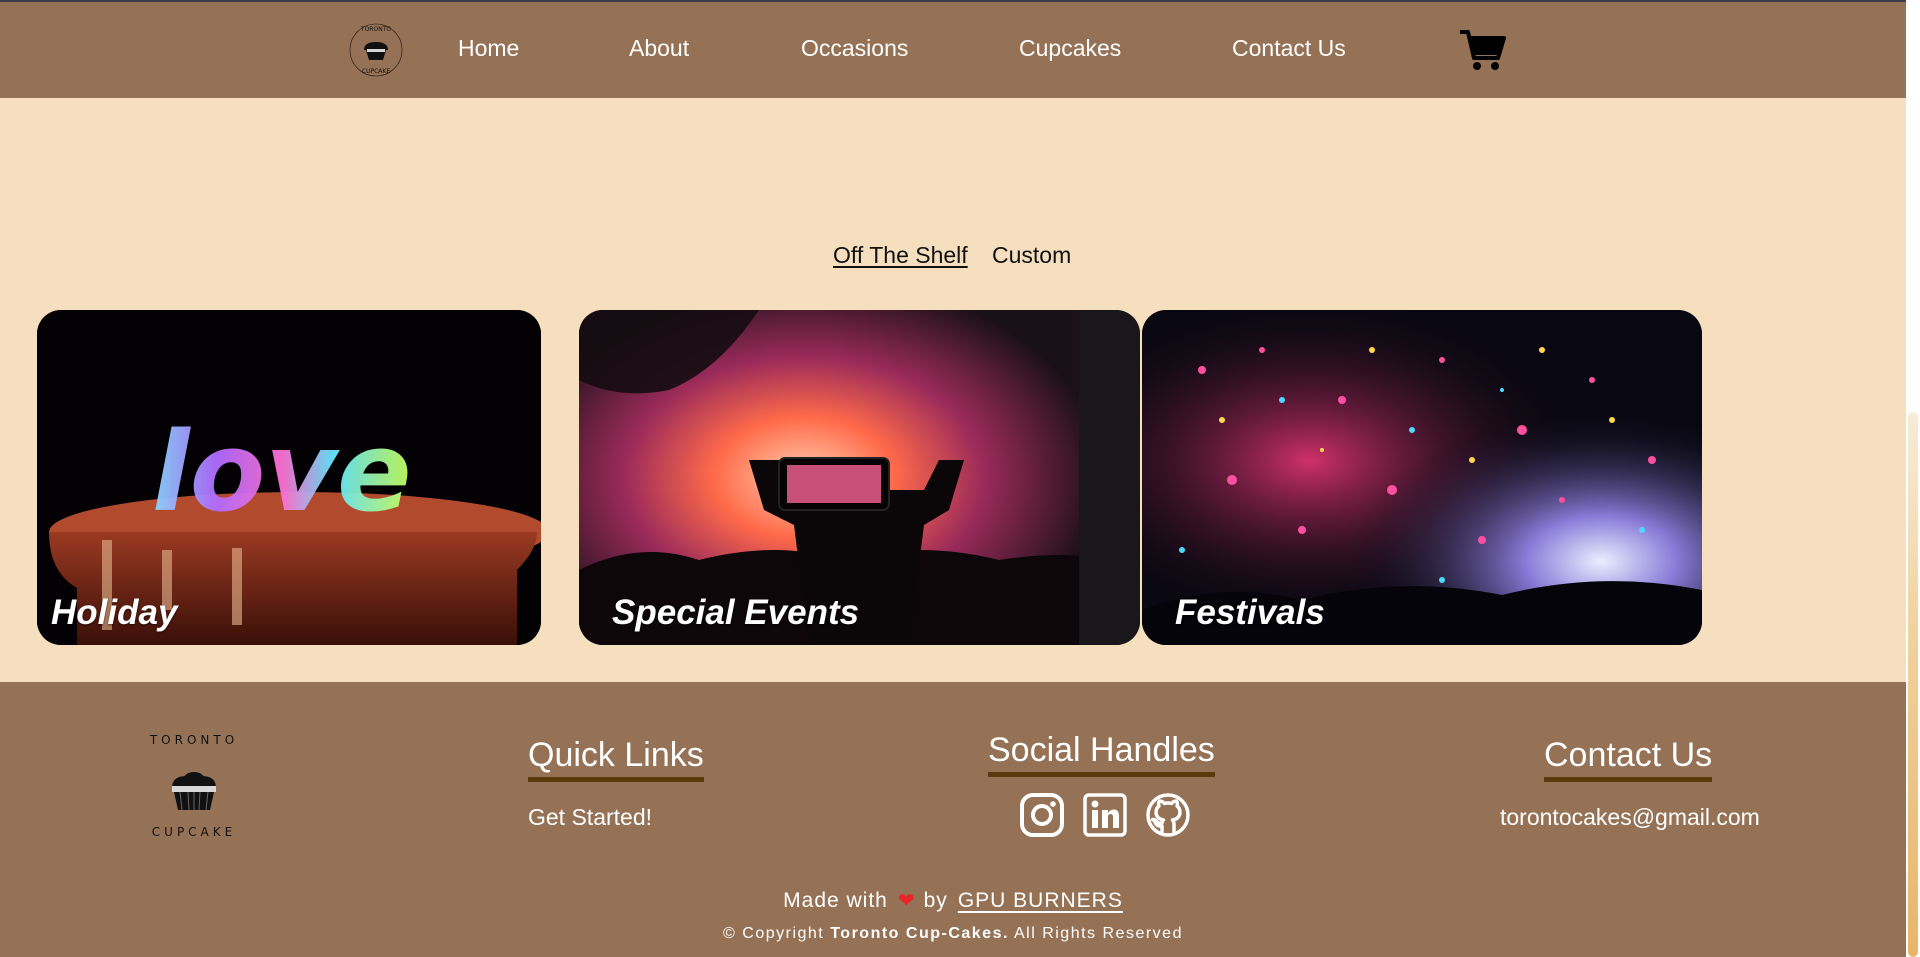 Image resolution: width=1920 pixels, height=957 pixels. Describe the element at coordinates (376, 50) in the screenshot. I see `logo-icon: TORONTO CUPCAKE` at that location.